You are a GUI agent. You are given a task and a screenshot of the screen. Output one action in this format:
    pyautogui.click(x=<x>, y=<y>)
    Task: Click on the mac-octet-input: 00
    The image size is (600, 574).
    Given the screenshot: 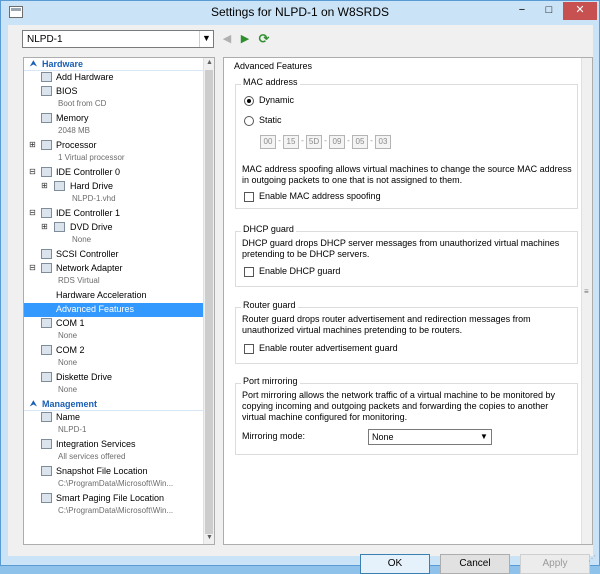 What is the action you would take?
    pyautogui.click(x=268, y=142)
    